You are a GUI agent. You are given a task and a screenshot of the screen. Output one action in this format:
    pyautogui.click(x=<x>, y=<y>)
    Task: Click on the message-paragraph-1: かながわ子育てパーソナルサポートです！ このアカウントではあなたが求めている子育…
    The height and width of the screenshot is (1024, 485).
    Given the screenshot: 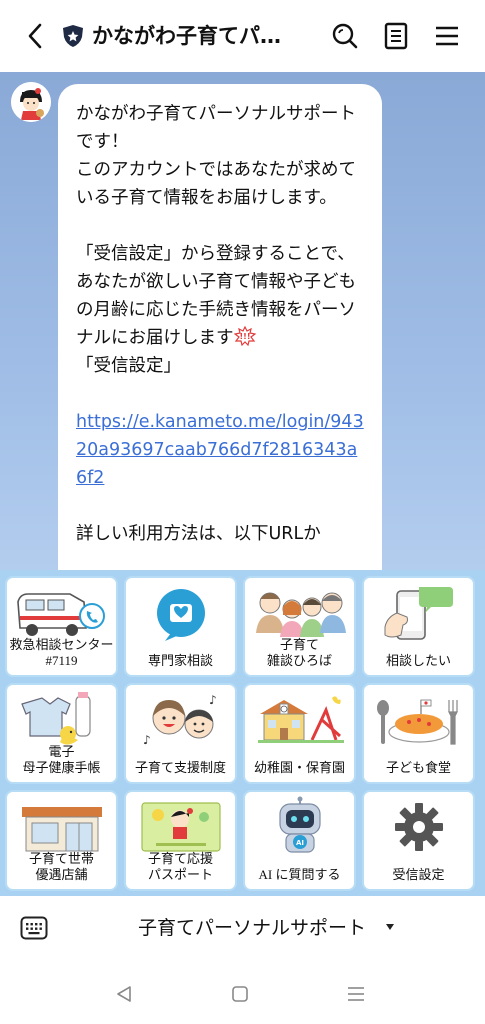 What is the action you would take?
    pyautogui.click(x=216, y=156)
    